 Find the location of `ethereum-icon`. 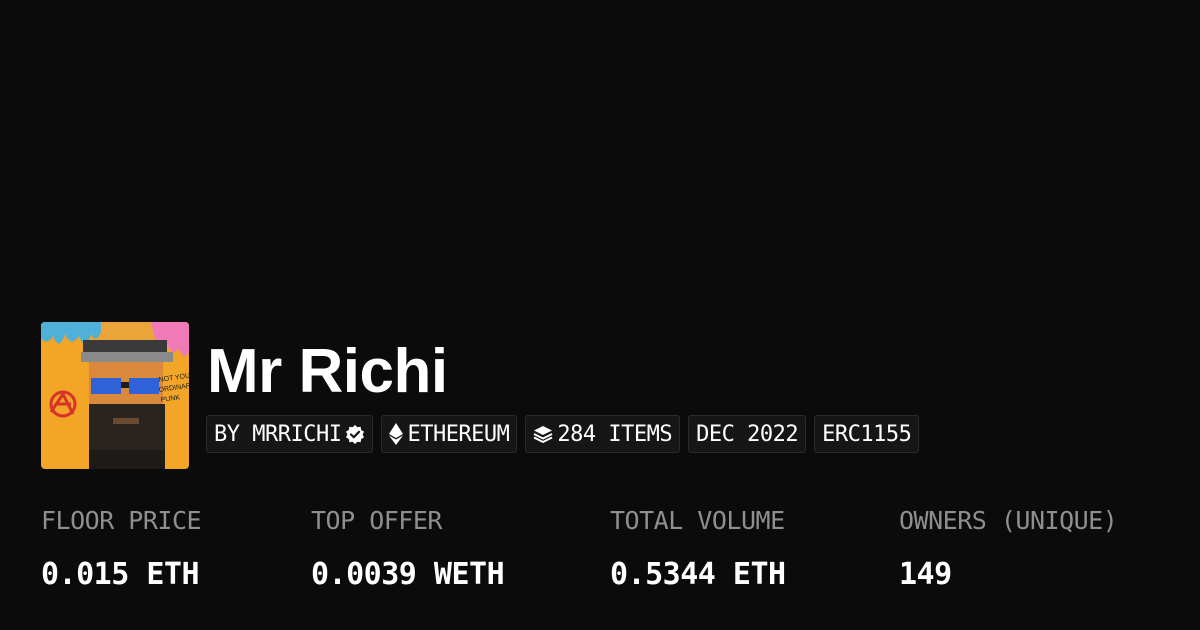

ethereum-icon is located at coordinates (396, 434).